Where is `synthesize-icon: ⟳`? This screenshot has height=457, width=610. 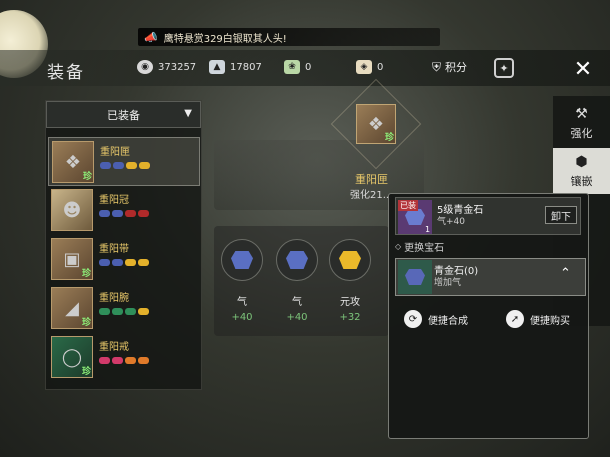
synthesize-icon: ⟳ is located at coordinates (413, 319).